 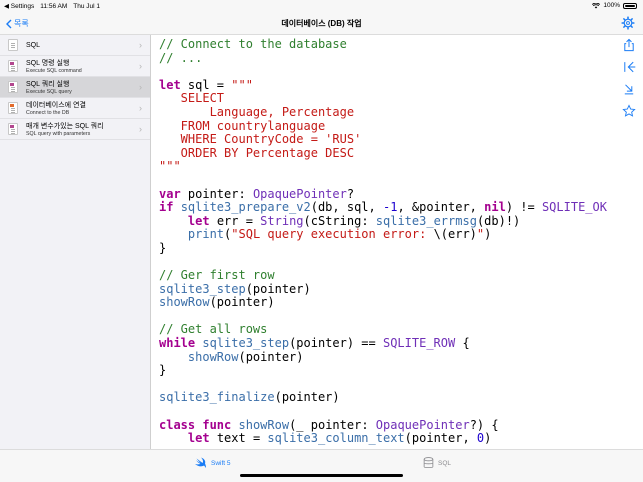 What do you see at coordinates (48, 112) in the screenshot?
I see `sidebar-item-subtitle: Connect to the DB` at bounding box center [48, 112].